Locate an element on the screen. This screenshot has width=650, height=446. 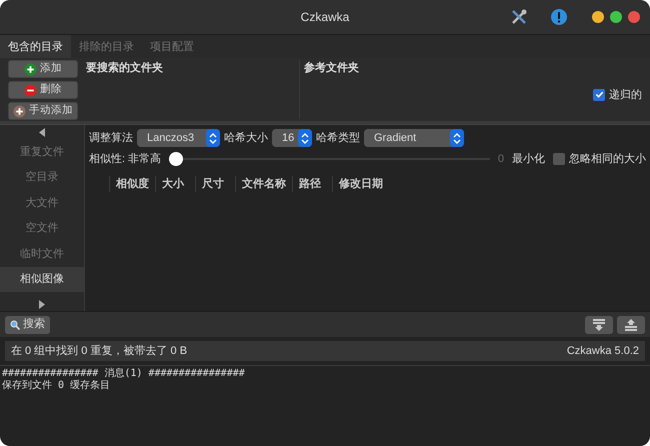
option-label: 哈希类型 is located at coordinates (338, 138).